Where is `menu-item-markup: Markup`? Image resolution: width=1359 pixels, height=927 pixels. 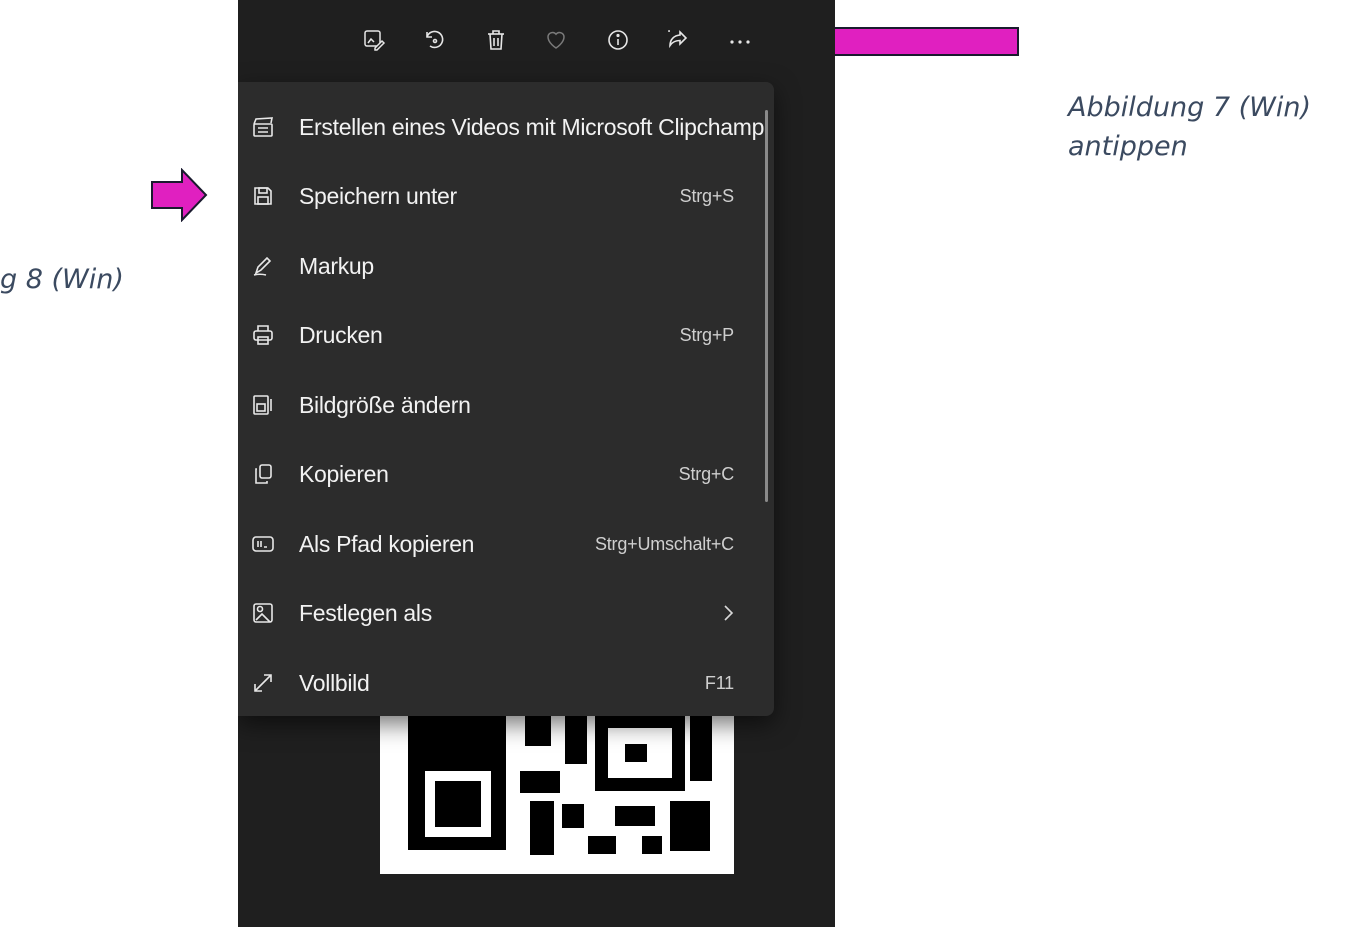 menu-item-markup: Markup is located at coordinates (498, 266).